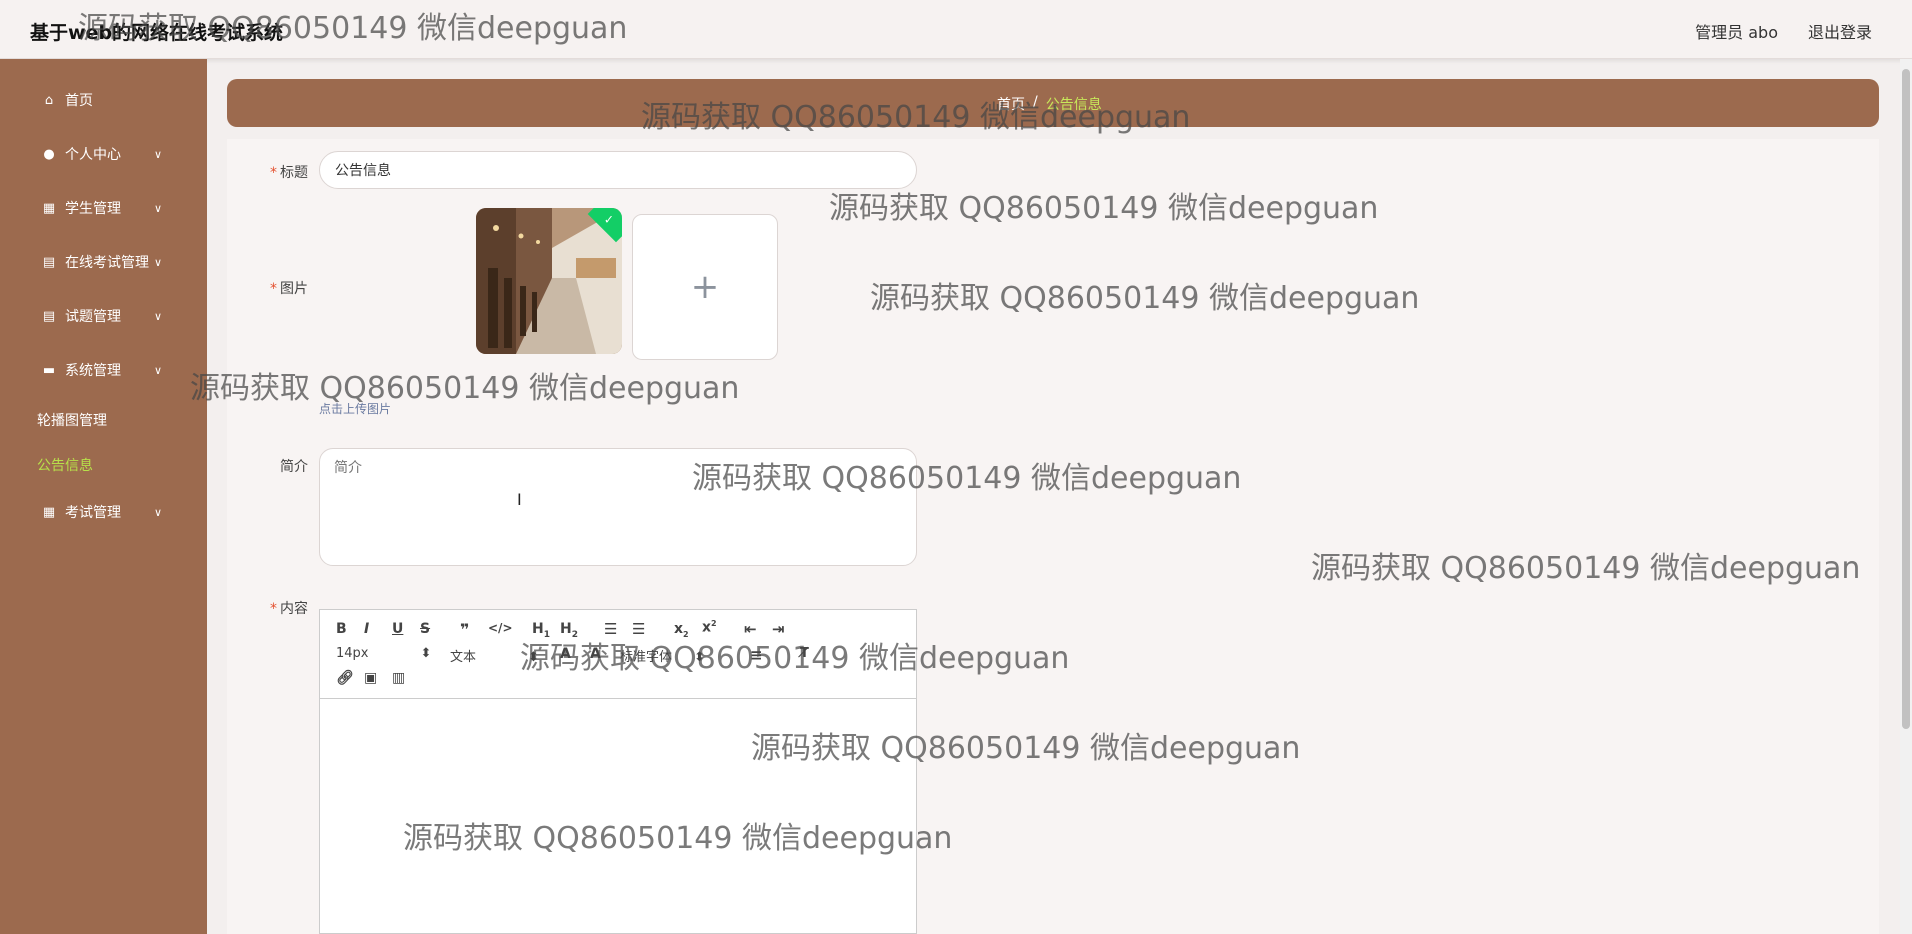  I want to click on upload-tip: 点击上传图片, so click(355, 409).